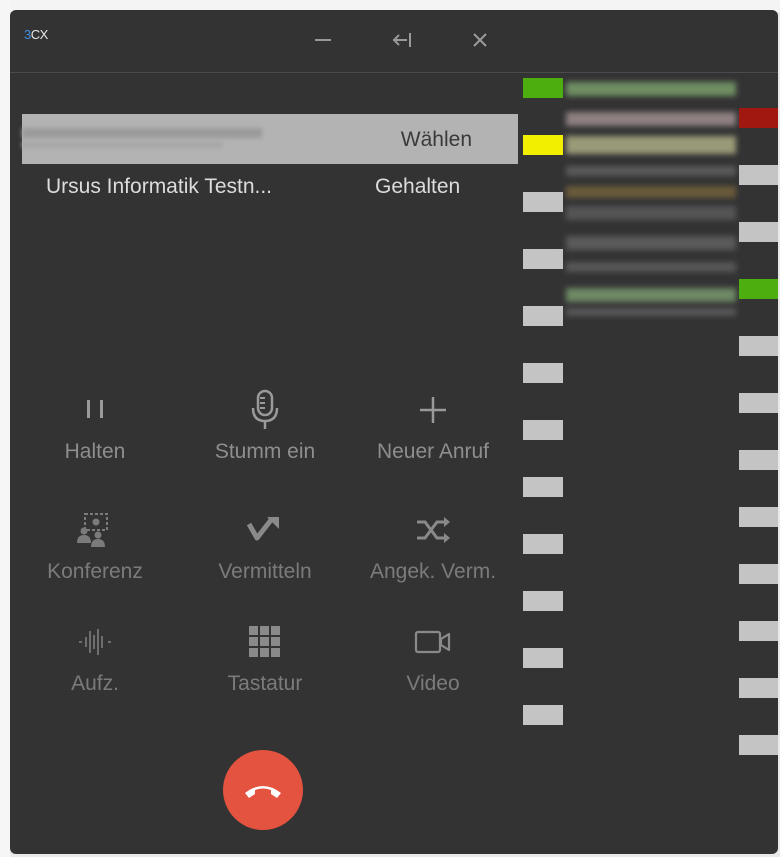 This screenshot has width=780, height=857. I want to click on close-button, so click(480, 40).